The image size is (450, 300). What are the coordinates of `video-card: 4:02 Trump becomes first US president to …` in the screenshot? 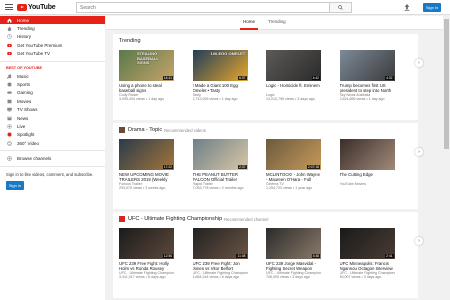 It's located at (367, 76).